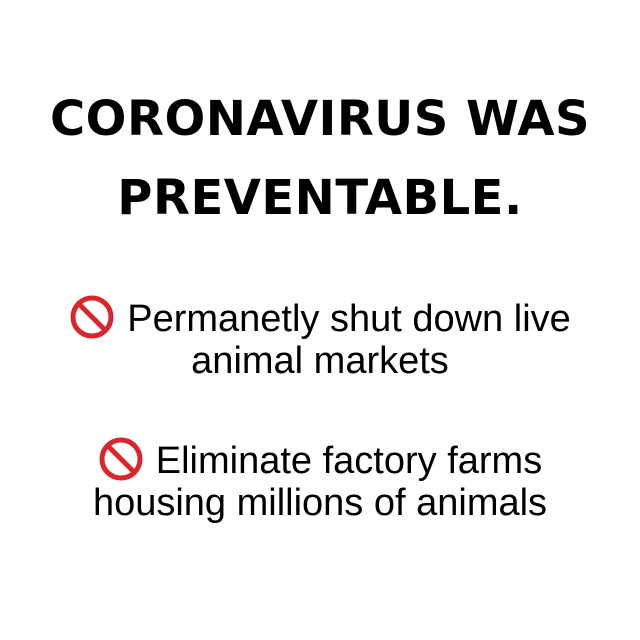 This screenshot has width=640, height=640. Describe the element at coordinates (349, 319) in the screenshot. I see `point-1-text: Permanetly shut down live` at that location.